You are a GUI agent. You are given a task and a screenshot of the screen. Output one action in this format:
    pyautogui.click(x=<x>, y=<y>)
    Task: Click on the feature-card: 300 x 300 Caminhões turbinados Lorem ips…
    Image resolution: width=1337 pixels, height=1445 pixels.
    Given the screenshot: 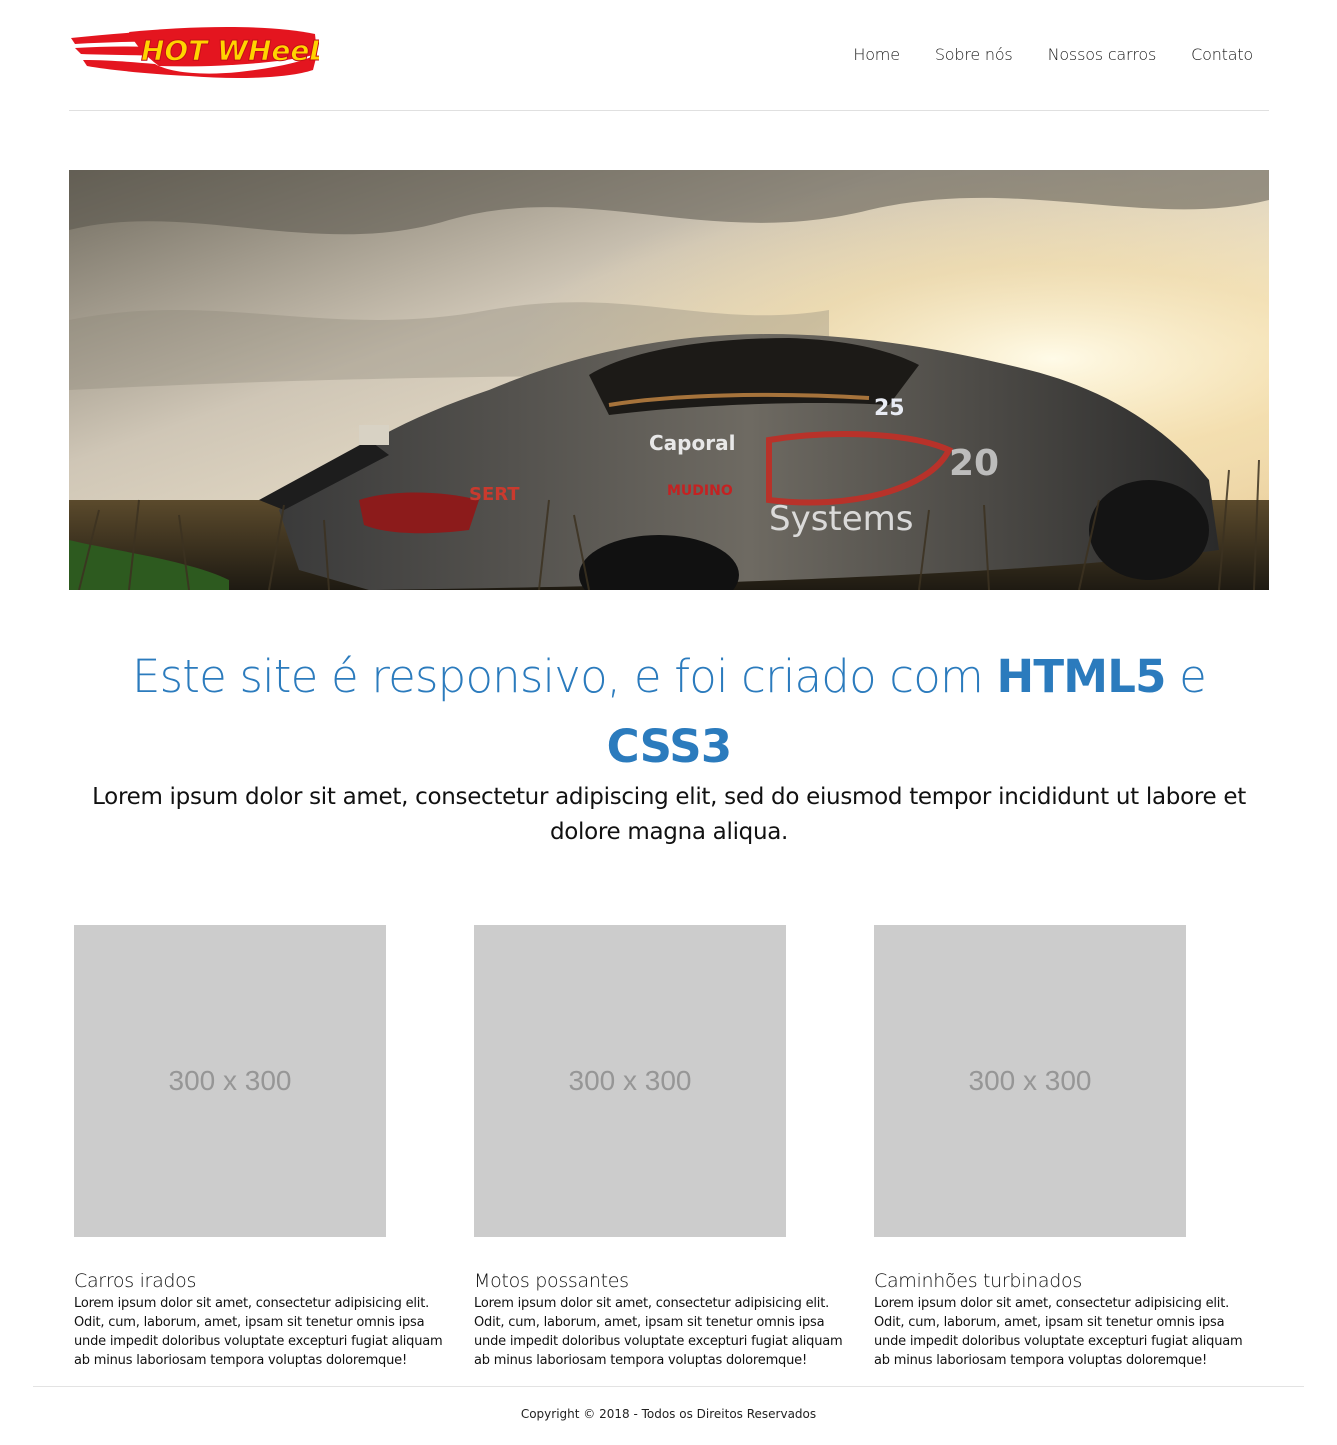 What is the action you would take?
    pyautogui.click(x=1064, y=1147)
    